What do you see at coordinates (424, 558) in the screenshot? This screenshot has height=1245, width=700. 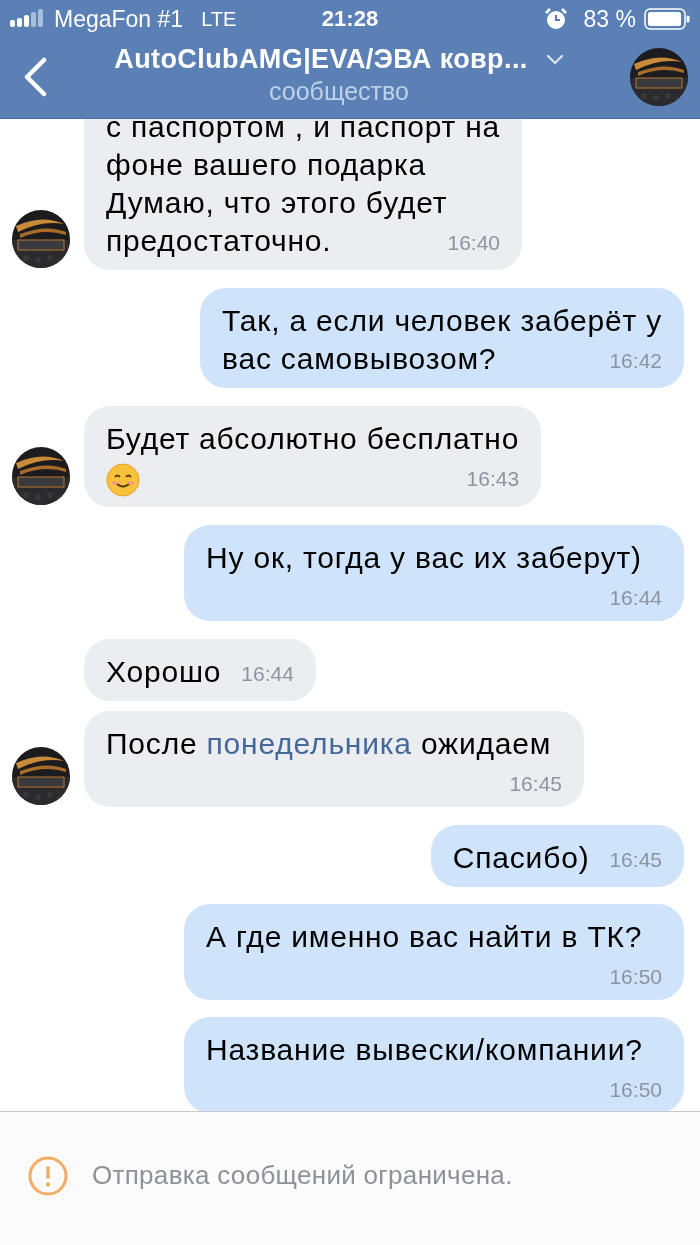 I see `message-text: Ну ок, тогда у вас их заберут)` at bounding box center [424, 558].